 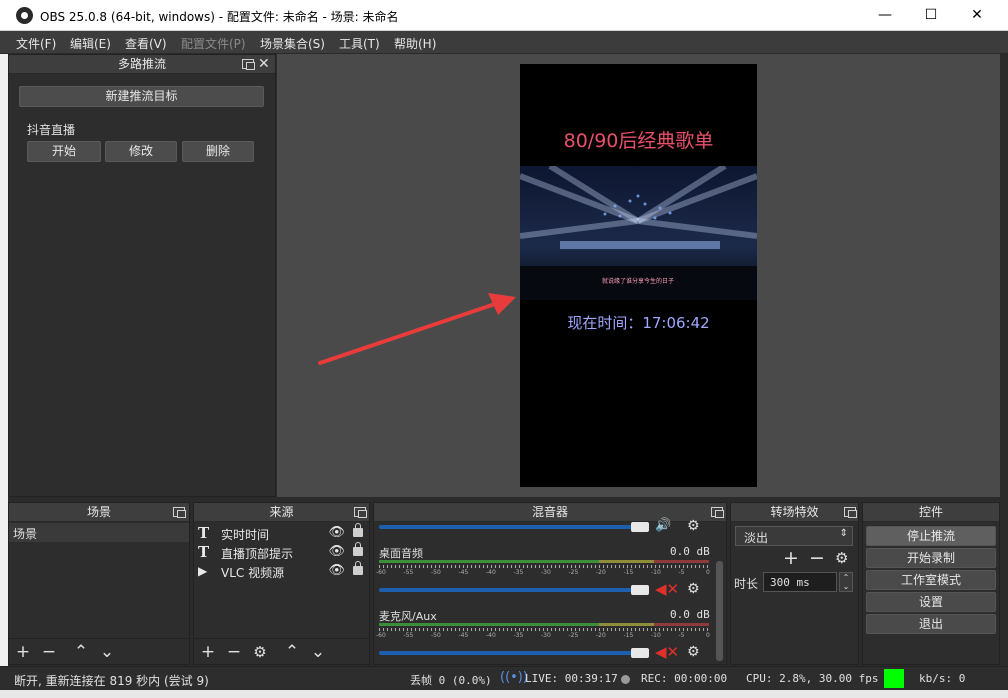 What do you see at coordinates (628, 635) in the screenshot?
I see `meter-tick-label: -15` at bounding box center [628, 635].